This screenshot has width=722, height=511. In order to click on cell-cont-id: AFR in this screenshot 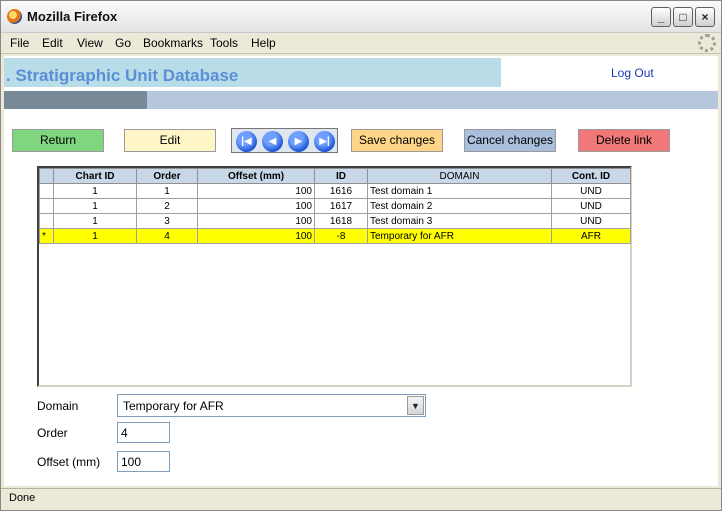, I will do `click(591, 236)`.